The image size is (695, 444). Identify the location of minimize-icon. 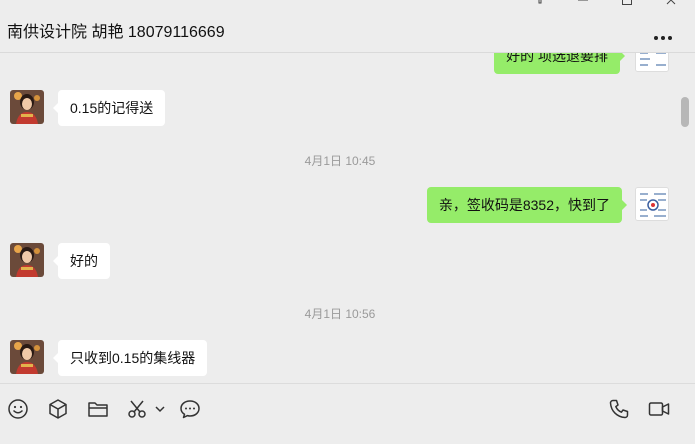
(583, 6).